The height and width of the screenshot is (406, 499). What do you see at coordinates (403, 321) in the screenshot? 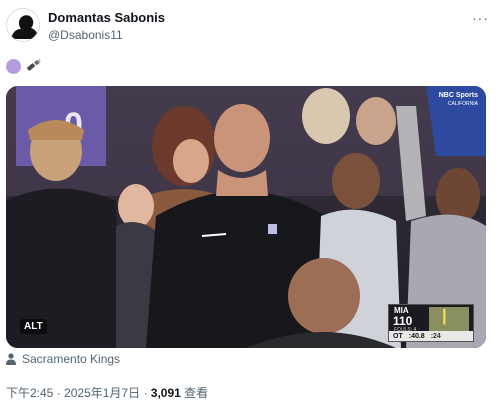
I see `scoreboard-score: 110` at bounding box center [403, 321].